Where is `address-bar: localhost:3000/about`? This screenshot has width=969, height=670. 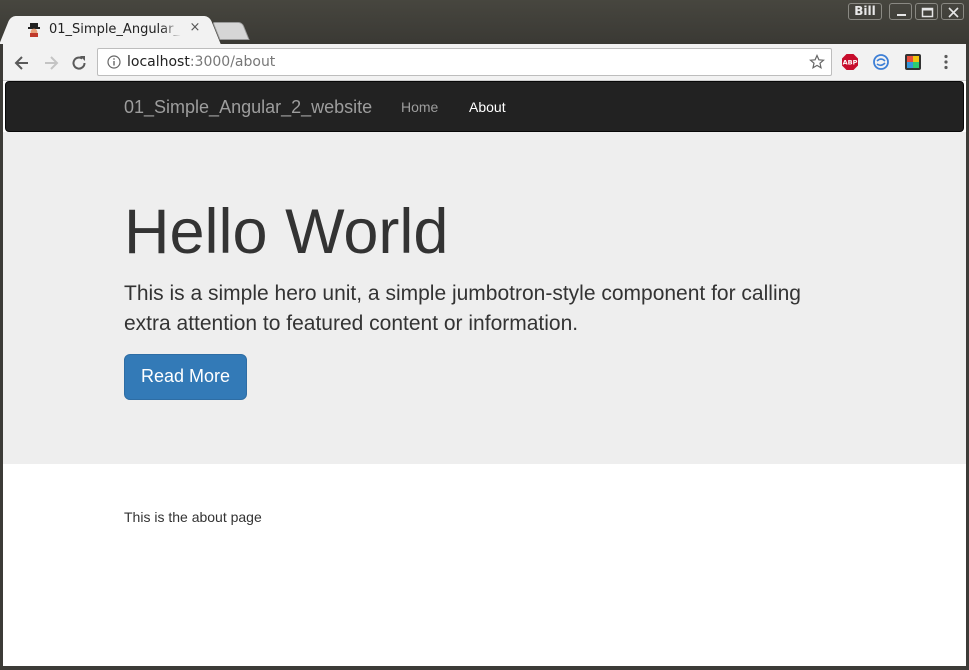 address-bar: localhost:3000/about is located at coordinates (464, 62).